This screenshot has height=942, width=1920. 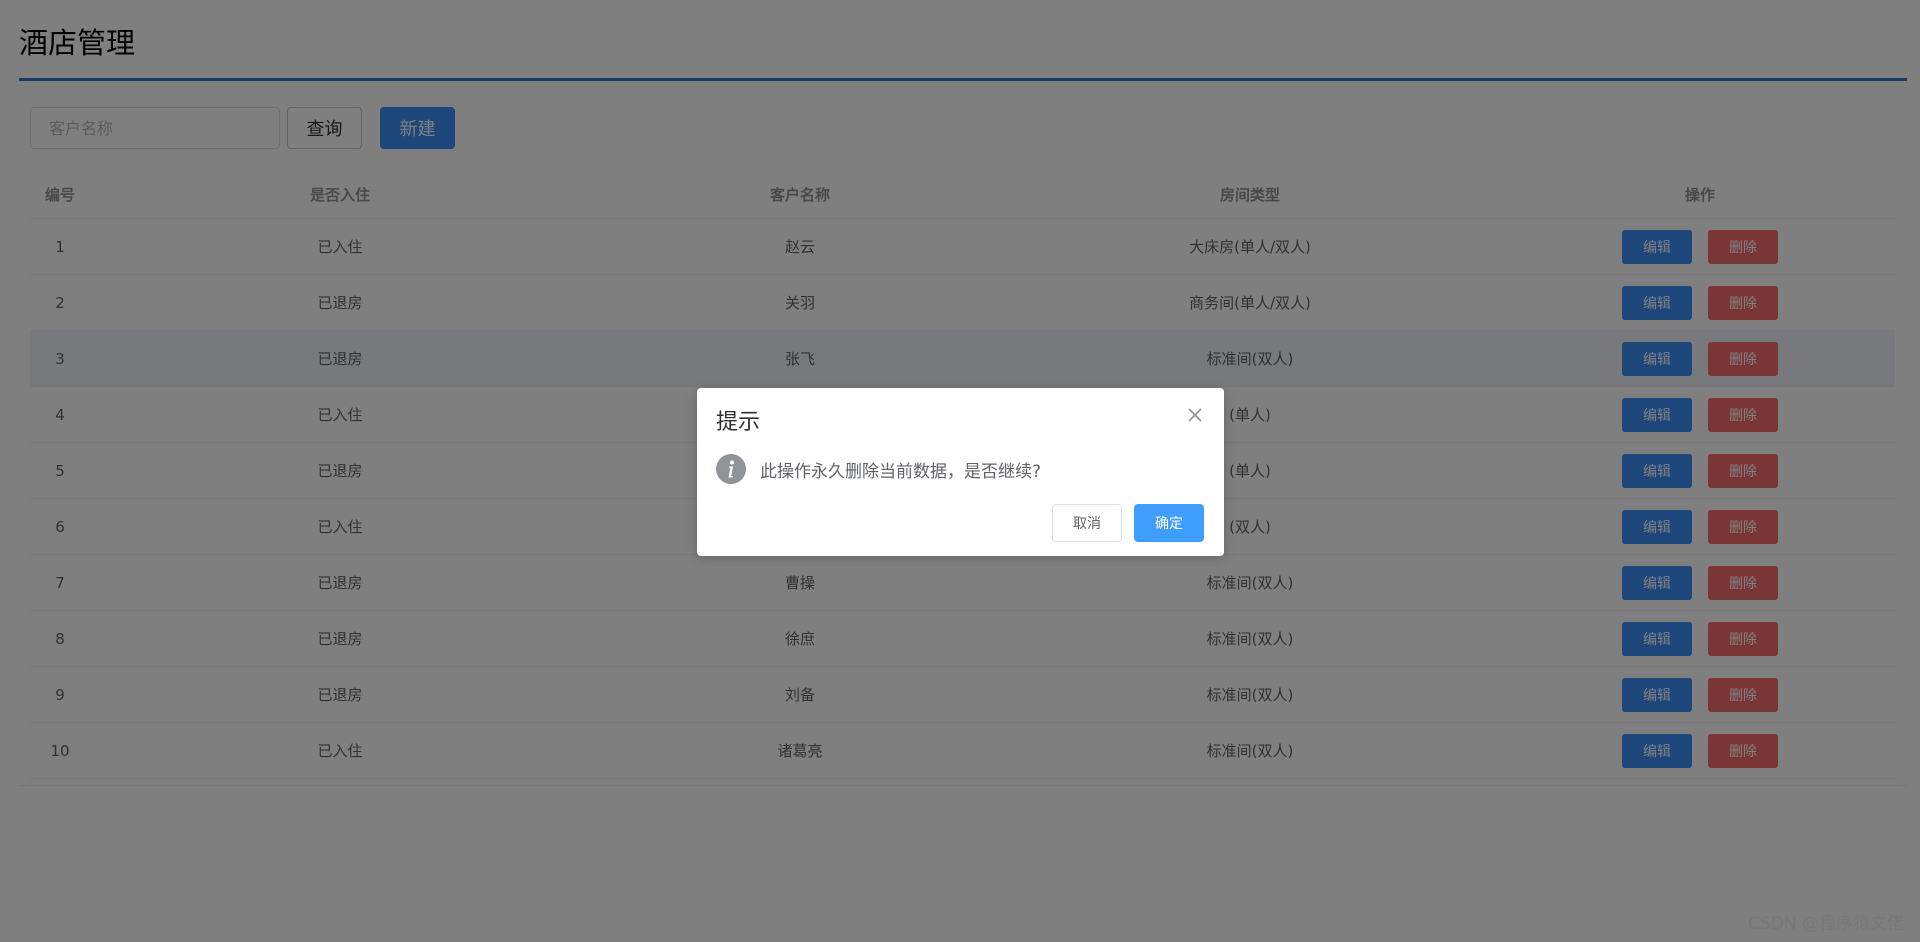 I want to click on confirm-dialog: 提示 此操作永久删除当前数据，是否继续? 取消 确定, so click(x=960, y=472).